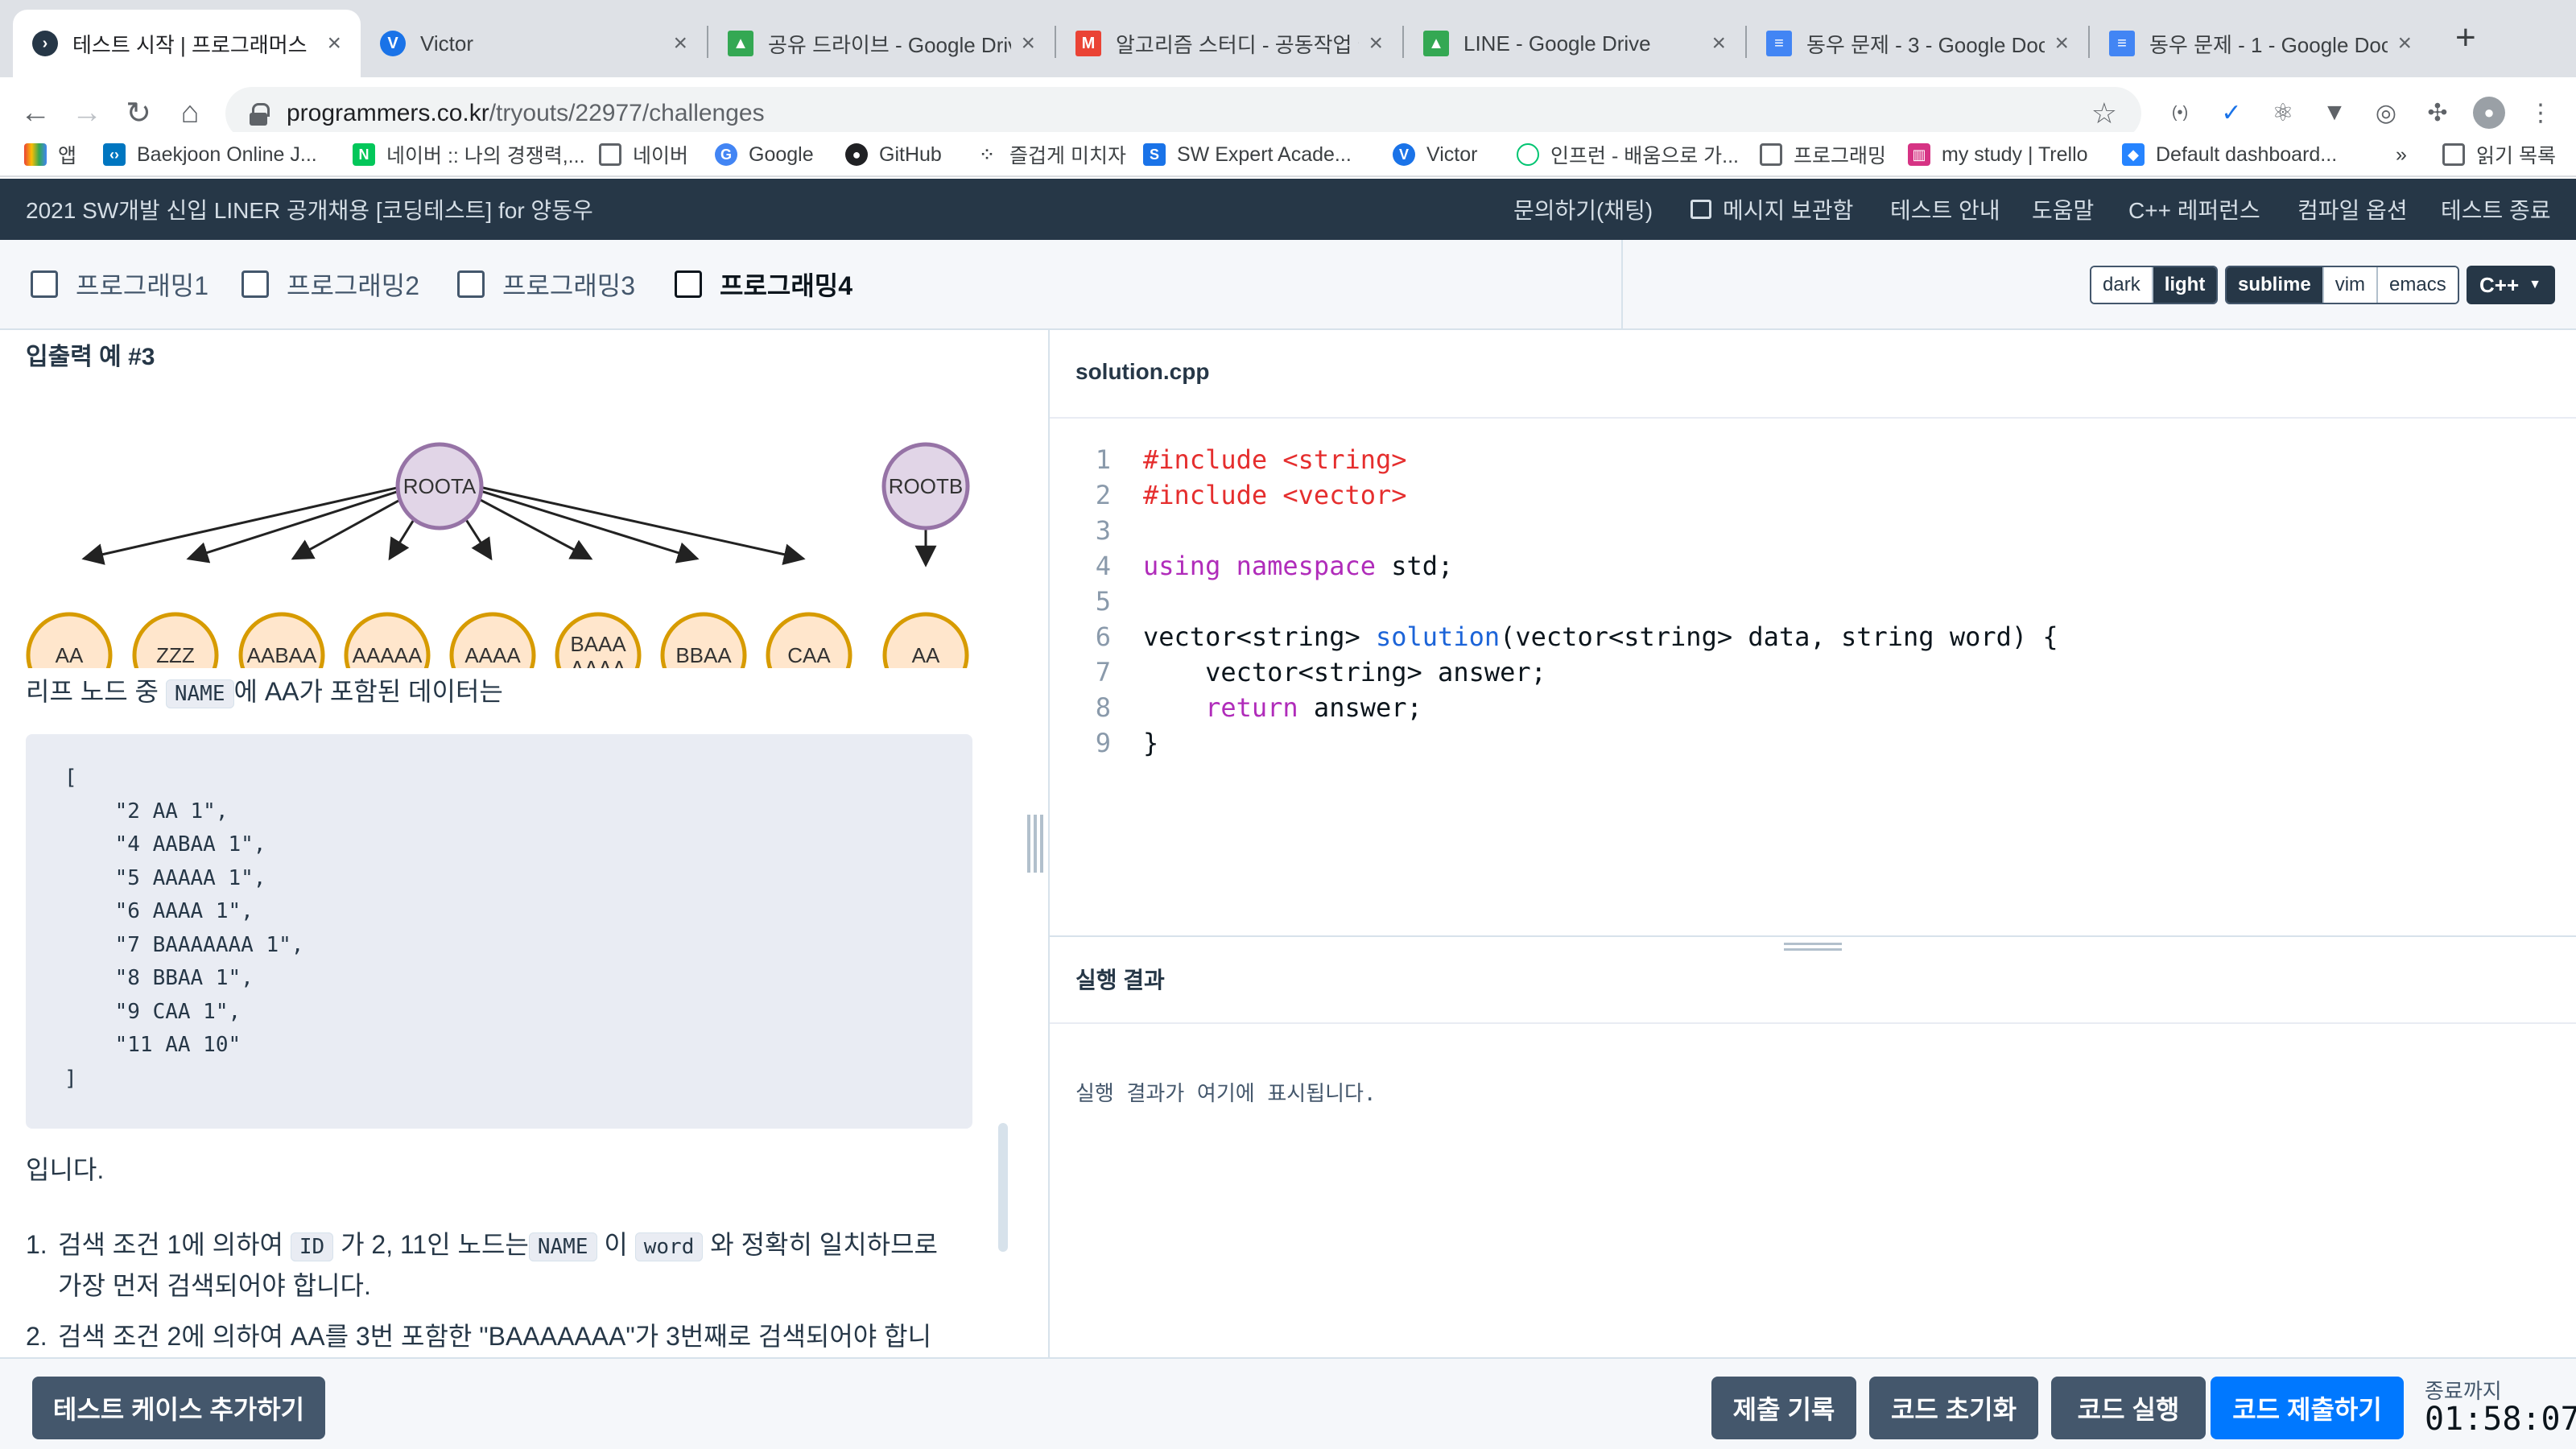 The height and width of the screenshot is (1449, 2576). Describe the element at coordinates (2063, 209) in the screenshot. I see `menu-help: 도움말` at that location.